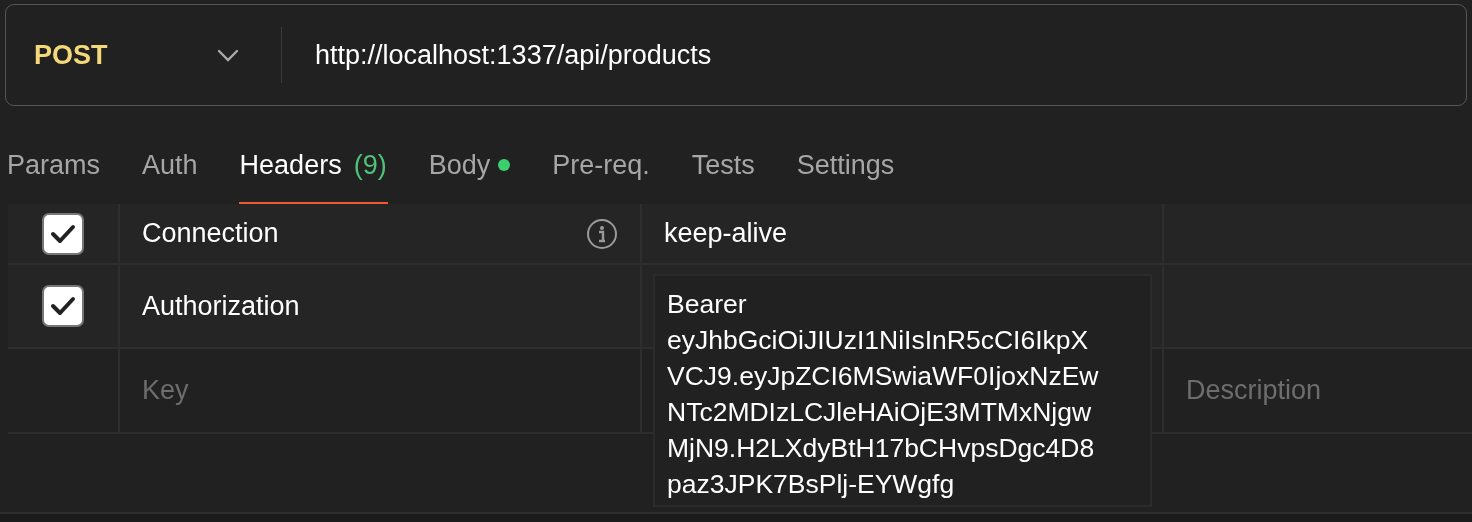 The image size is (1472, 522). What do you see at coordinates (845, 166) in the screenshot?
I see `tab: Settings` at bounding box center [845, 166].